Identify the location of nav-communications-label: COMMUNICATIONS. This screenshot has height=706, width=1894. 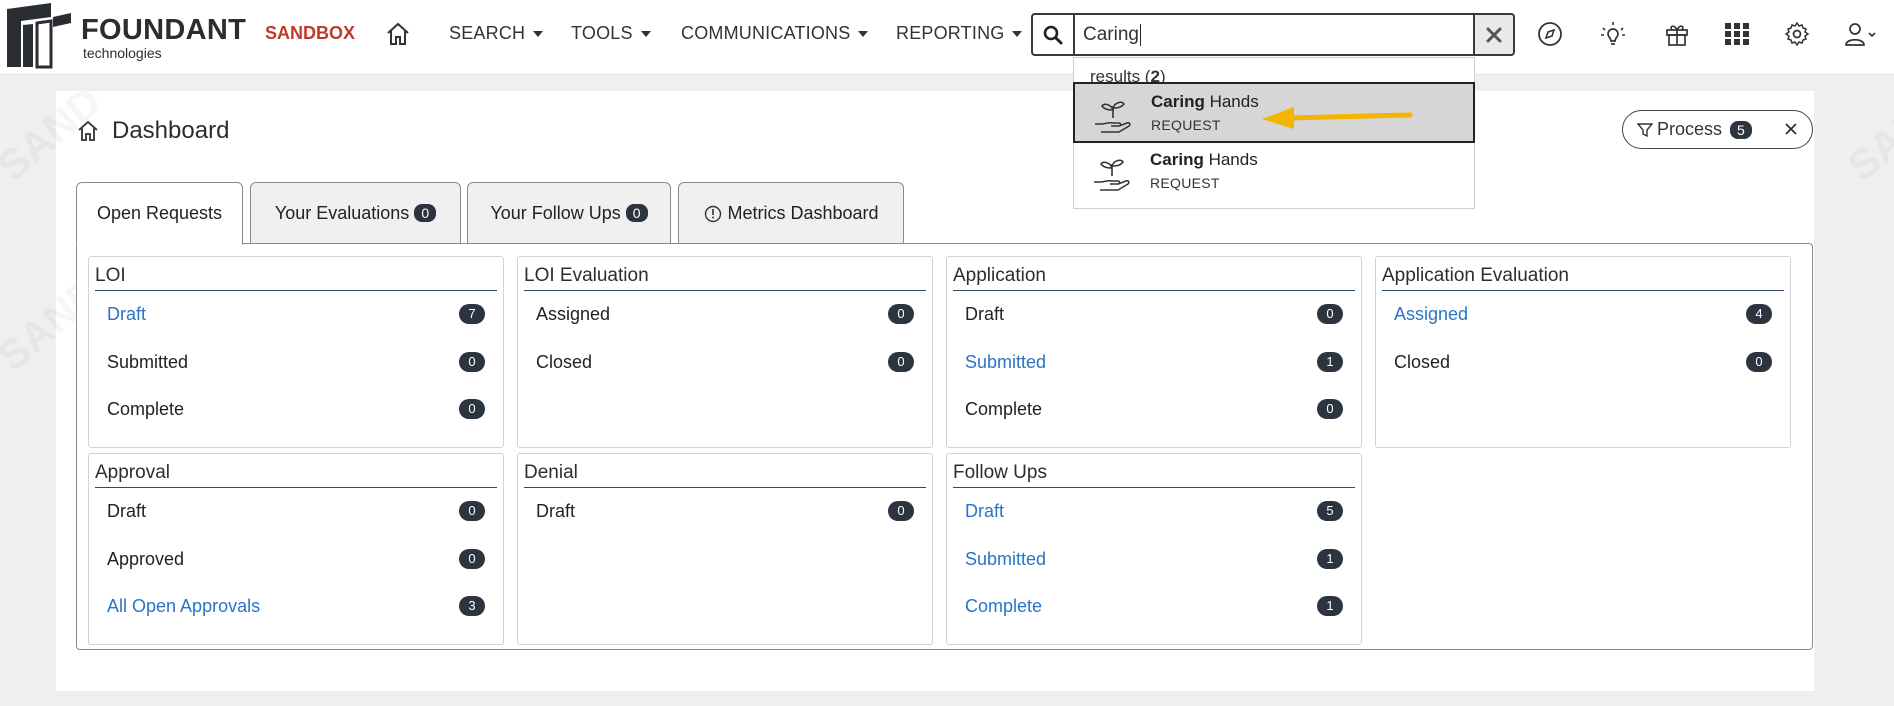
(766, 33).